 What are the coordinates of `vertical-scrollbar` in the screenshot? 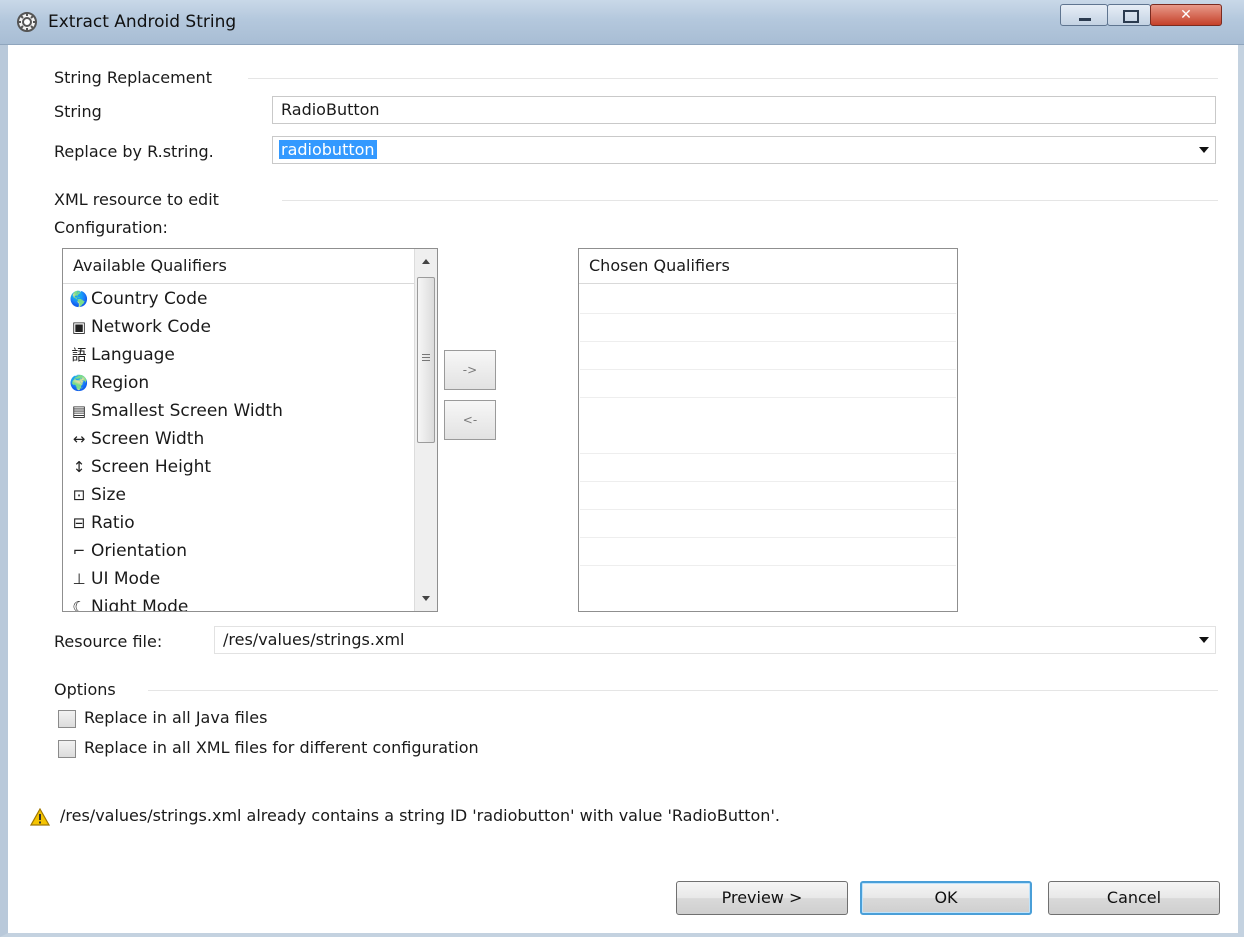 It's located at (425, 430).